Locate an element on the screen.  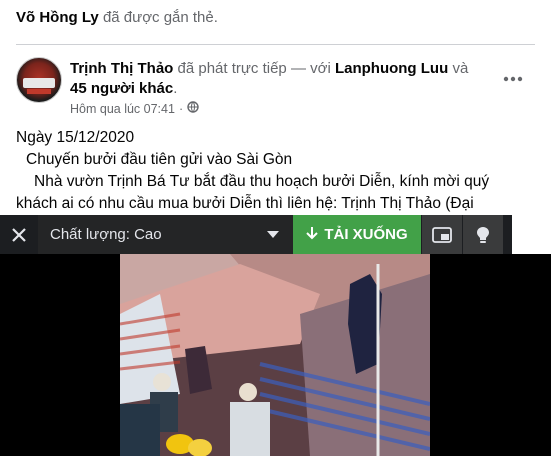
others-link: 45 người khác is located at coordinates (121, 88).